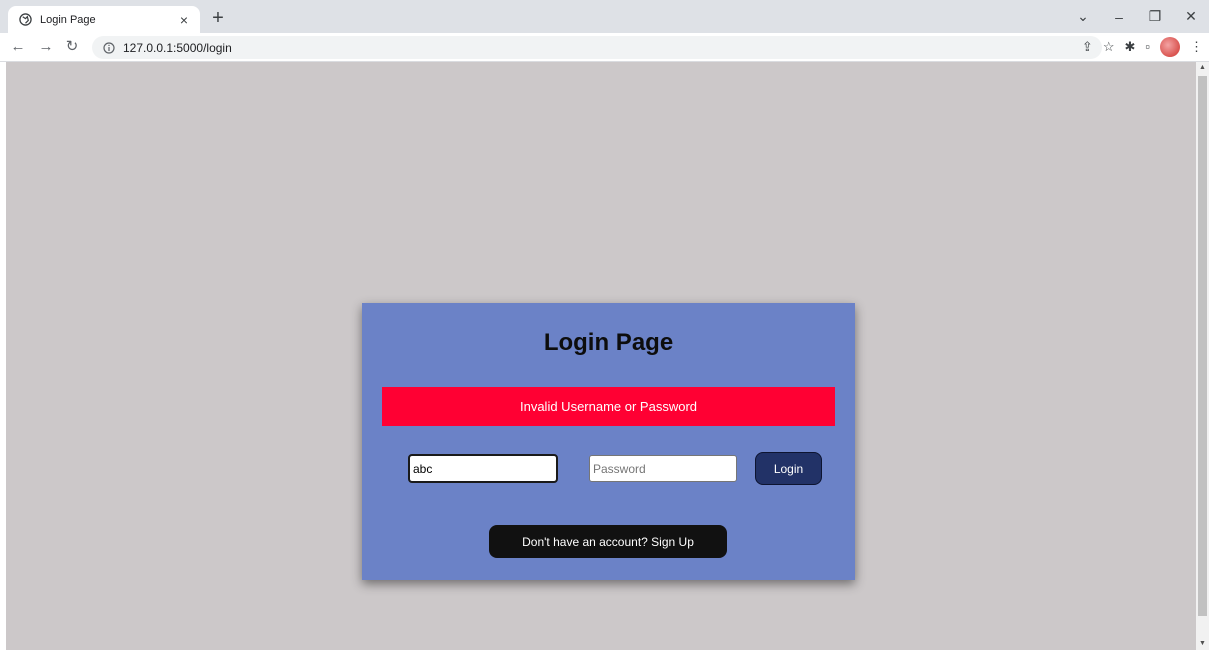 The height and width of the screenshot is (650, 1209). Describe the element at coordinates (1155, 16) in the screenshot. I see `restore-icon: ❐` at that location.